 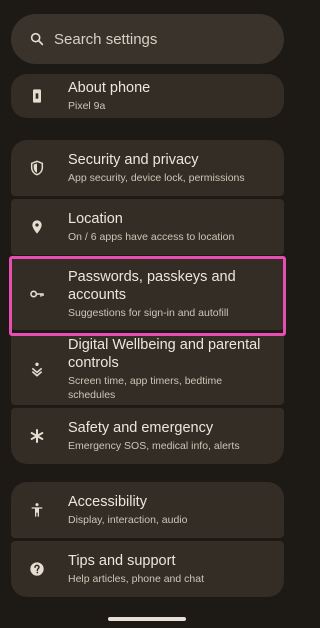 What do you see at coordinates (148, 313) in the screenshot?
I see `setting-subtitle: Suggestions for sign-in and autofill` at bounding box center [148, 313].